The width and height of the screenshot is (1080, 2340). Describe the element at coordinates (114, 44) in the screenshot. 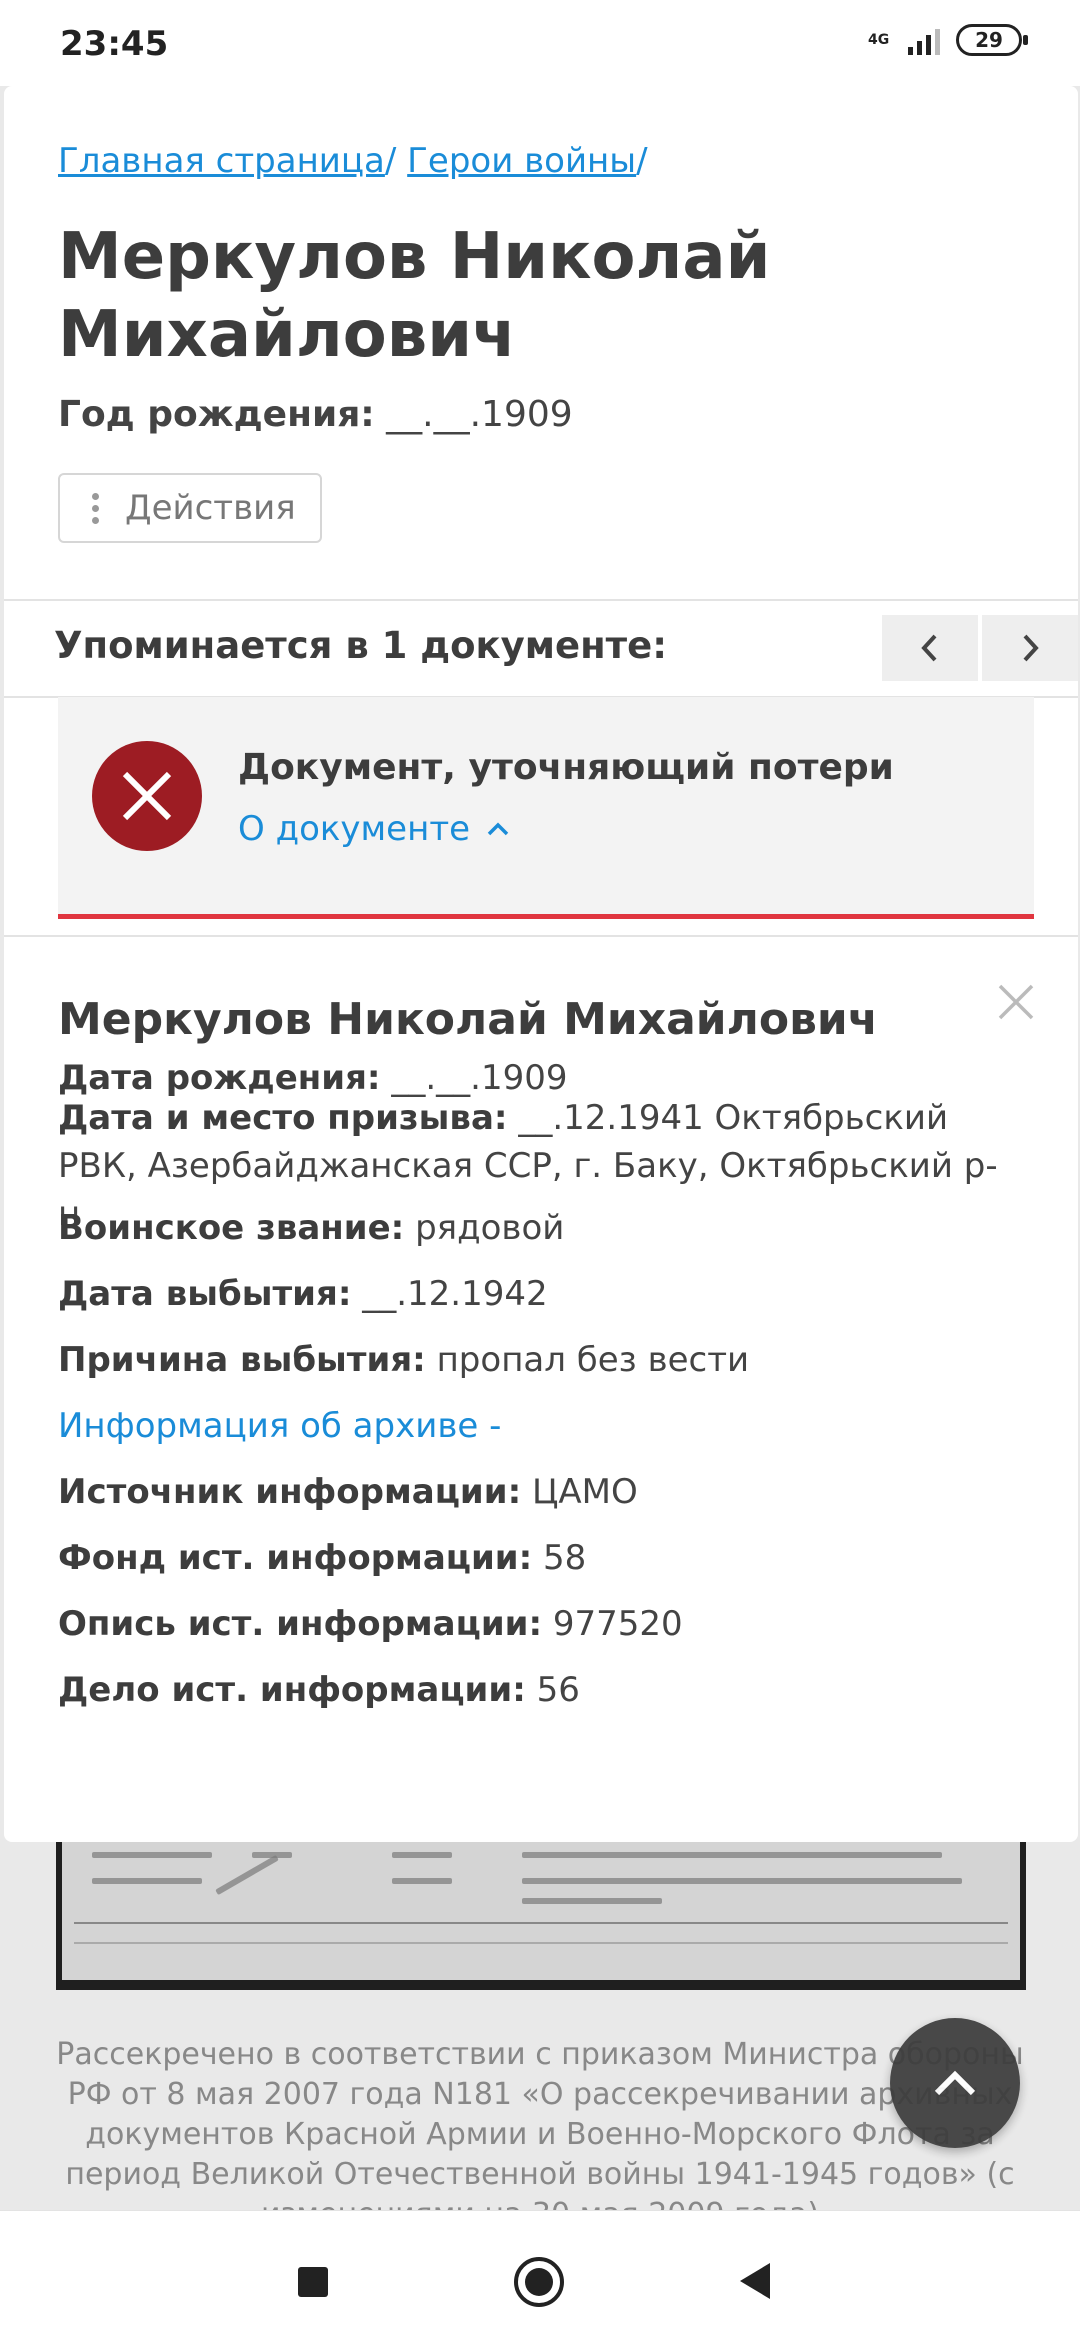

I see `status-time: 23:45` at that location.